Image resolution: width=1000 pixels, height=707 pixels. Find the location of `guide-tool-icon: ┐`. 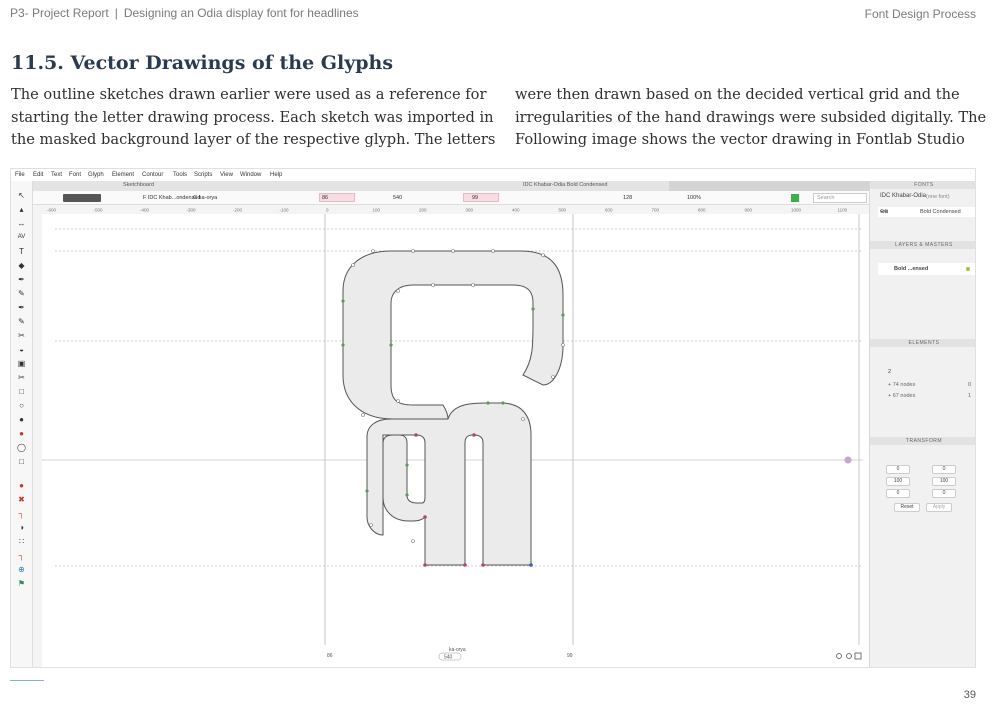

guide-tool-icon: ┐ is located at coordinates (21, 555).